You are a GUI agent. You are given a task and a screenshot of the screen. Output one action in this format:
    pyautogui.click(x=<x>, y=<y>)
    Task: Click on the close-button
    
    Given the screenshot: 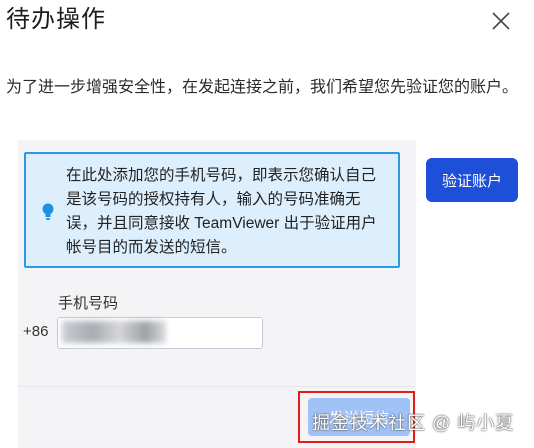 What is the action you would take?
    pyautogui.click(x=501, y=21)
    